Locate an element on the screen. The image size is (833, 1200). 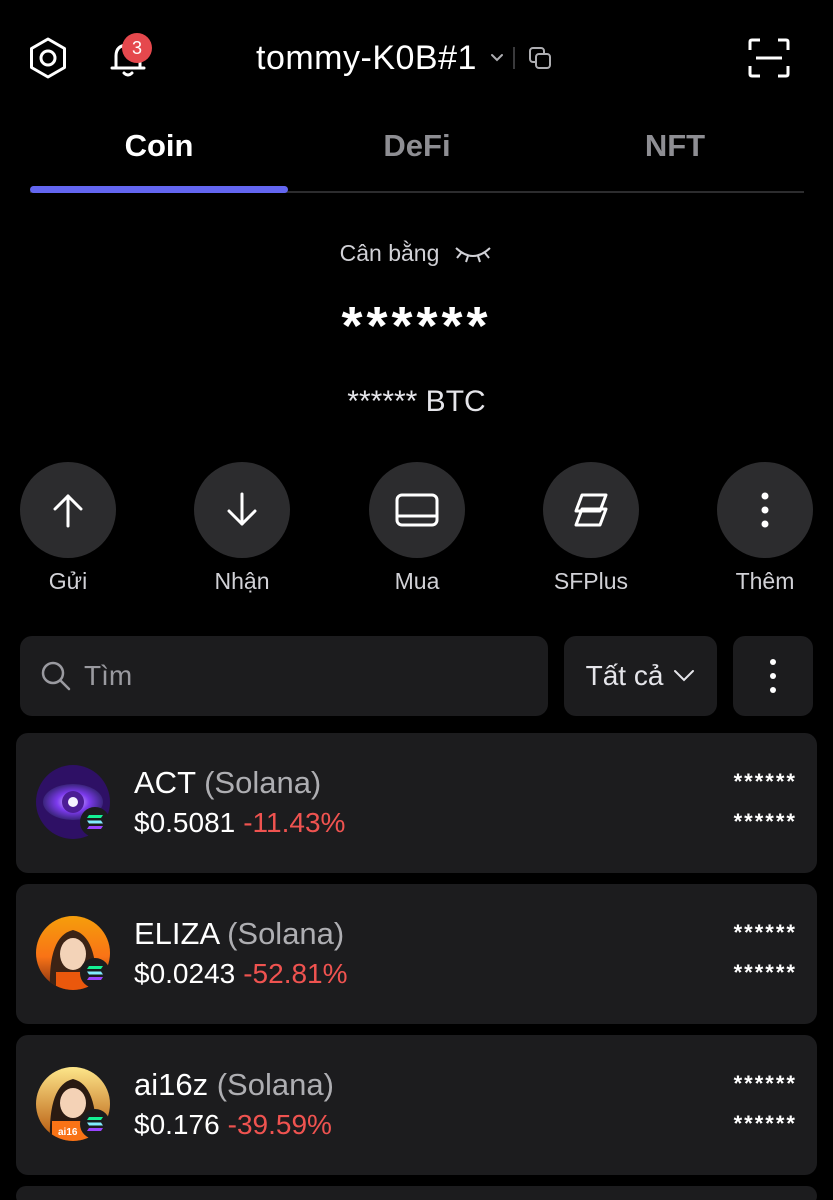
token-change: -39.59% is located at coordinates (279, 1124).